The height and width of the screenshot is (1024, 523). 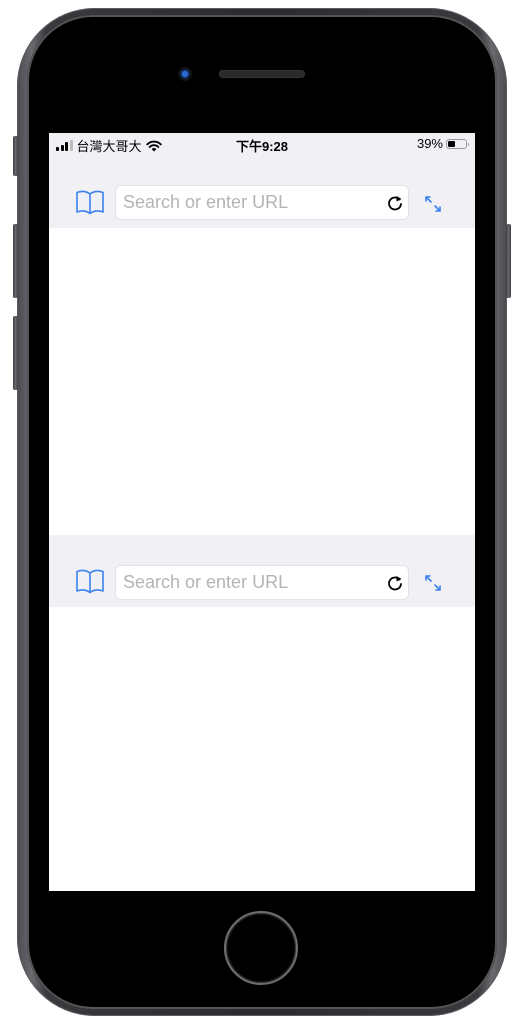 I want to click on home-button, so click(x=261, y=948).